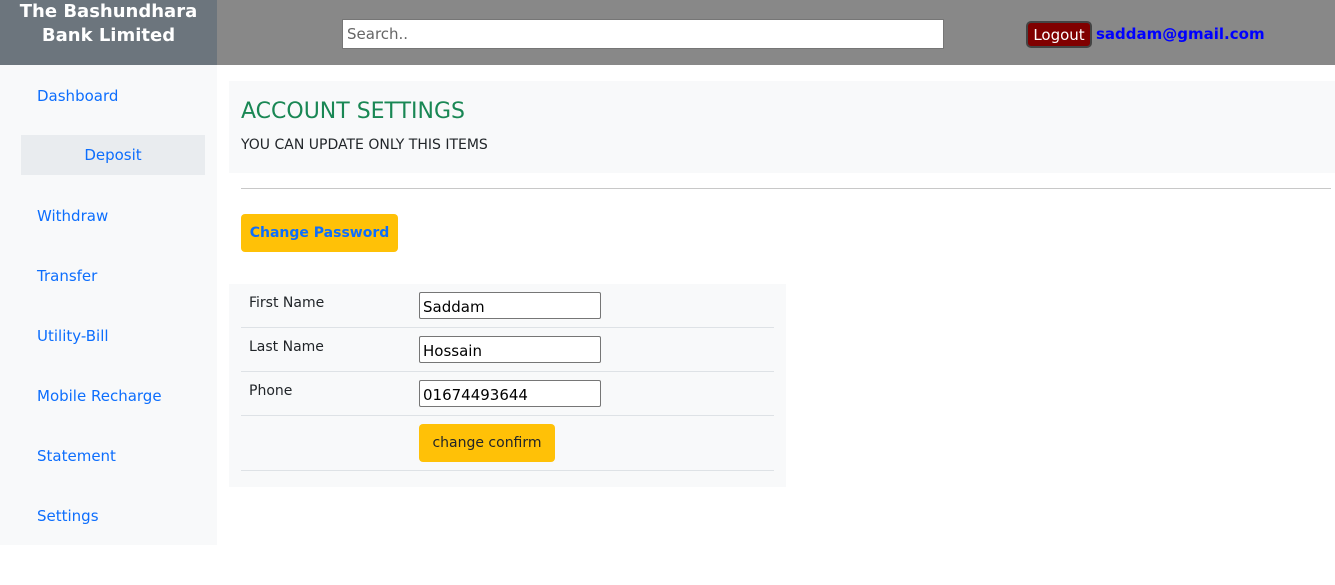  I want to click on change-password-button: Change Password, so click(319, 233).